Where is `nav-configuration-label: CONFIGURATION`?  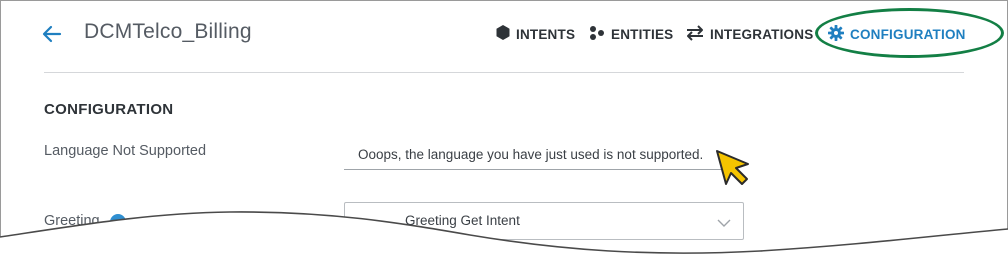 nav-configuration-label: CONFIGURATION is located at coordinates (908, 34).